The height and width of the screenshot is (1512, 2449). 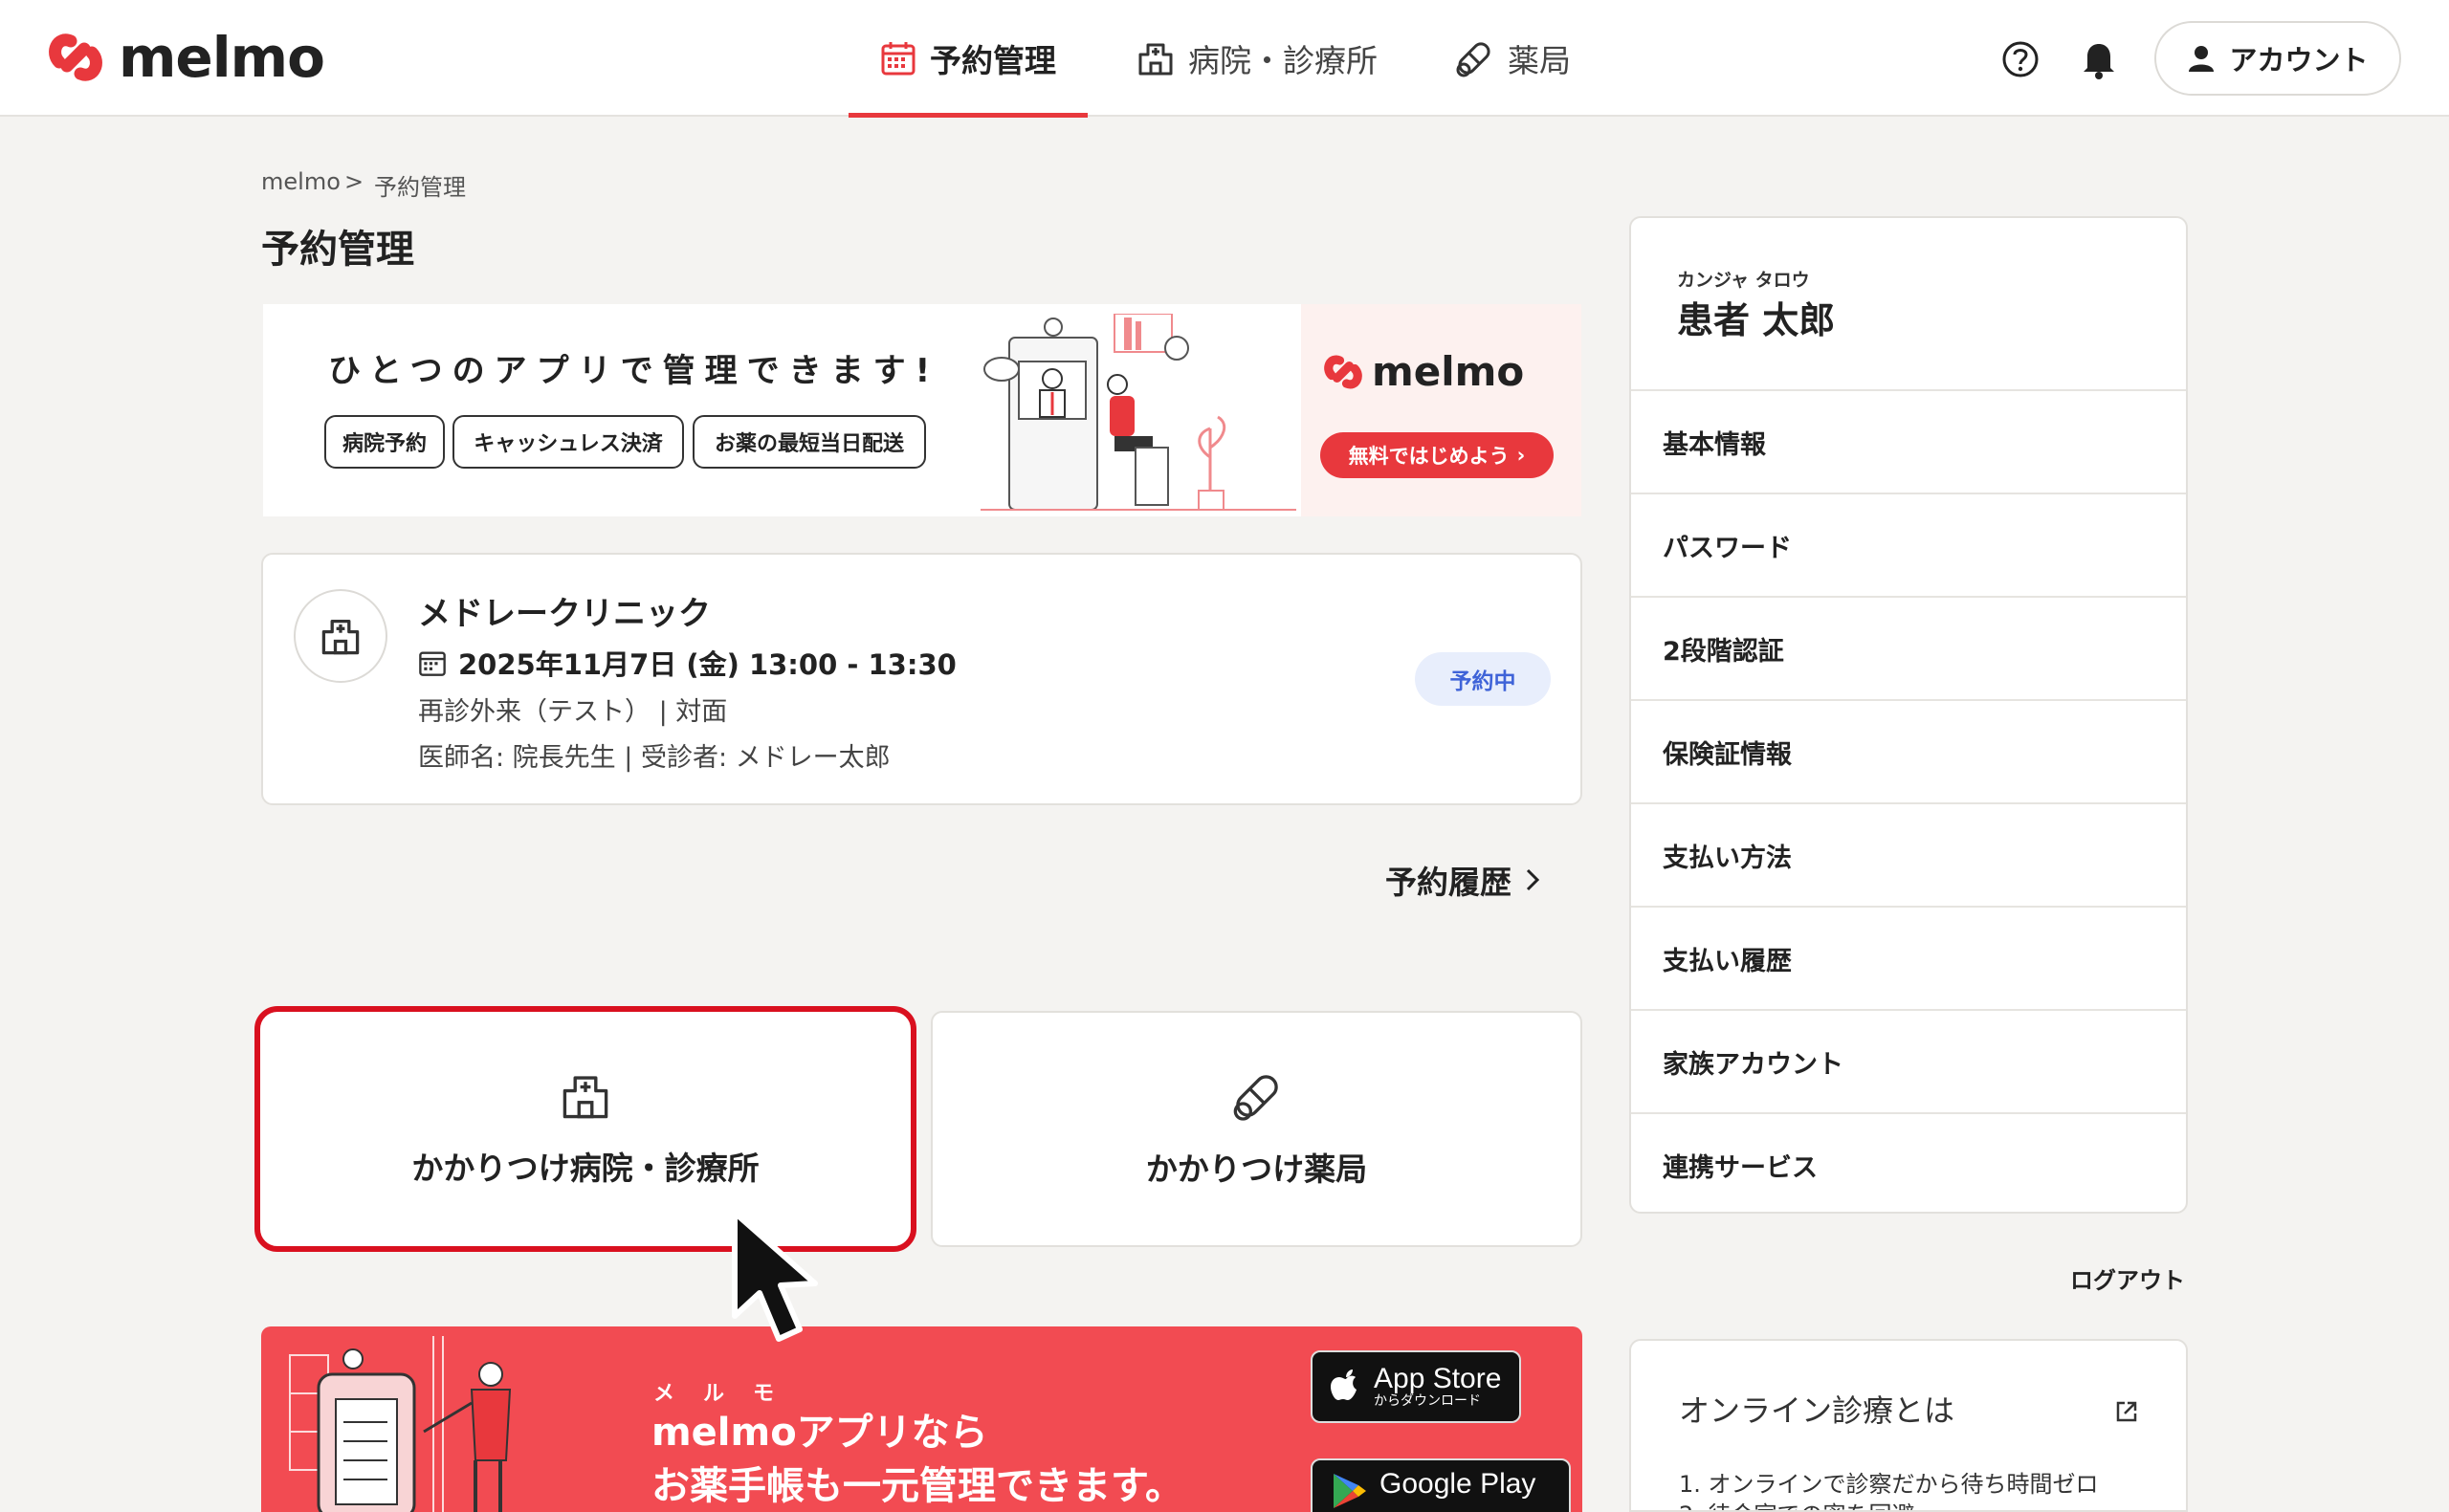 What do you see at coordinates (1908, 647) in the screenshot?
I see `menu-two-factor: 2段階認証` at bounding box center [1908, 647].